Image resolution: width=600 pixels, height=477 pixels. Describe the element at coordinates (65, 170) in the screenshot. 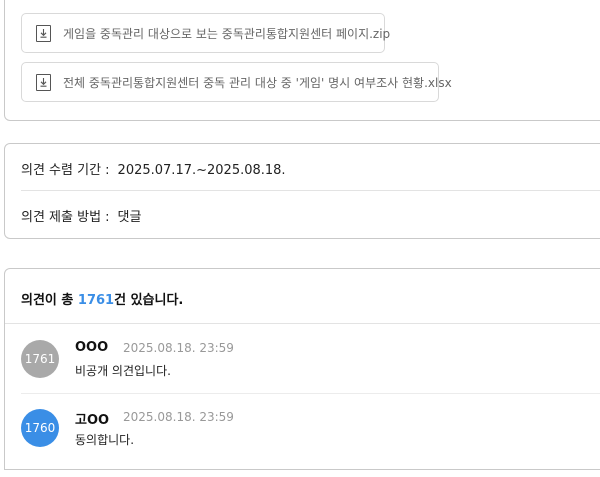

I see `period-label: 의견 수렴 기간 :` at that location.